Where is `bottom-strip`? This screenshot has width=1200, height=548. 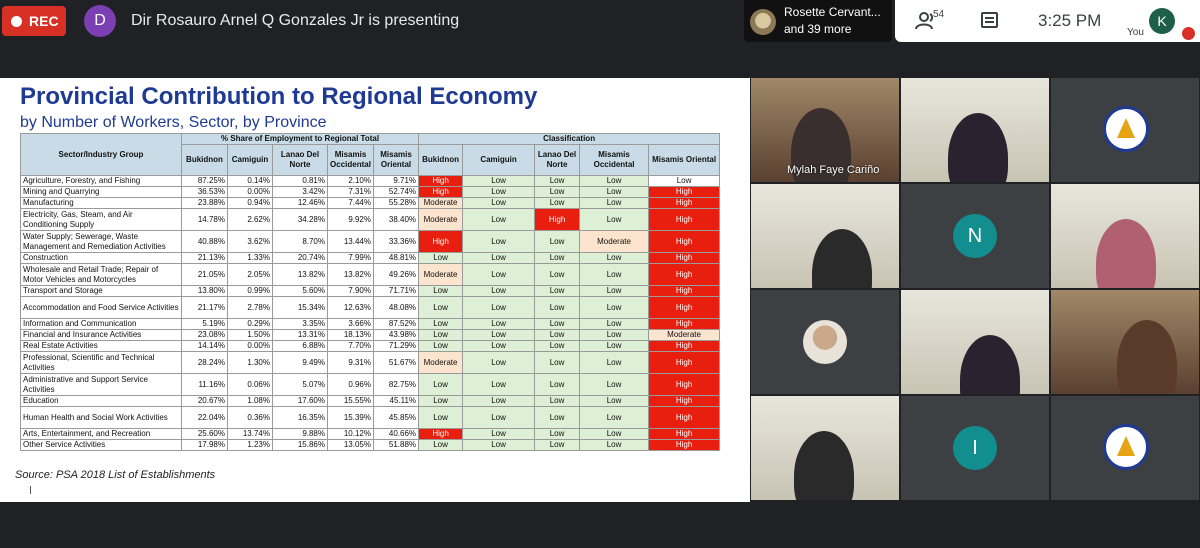
bottom-strip is located at coordinates (600, 525).